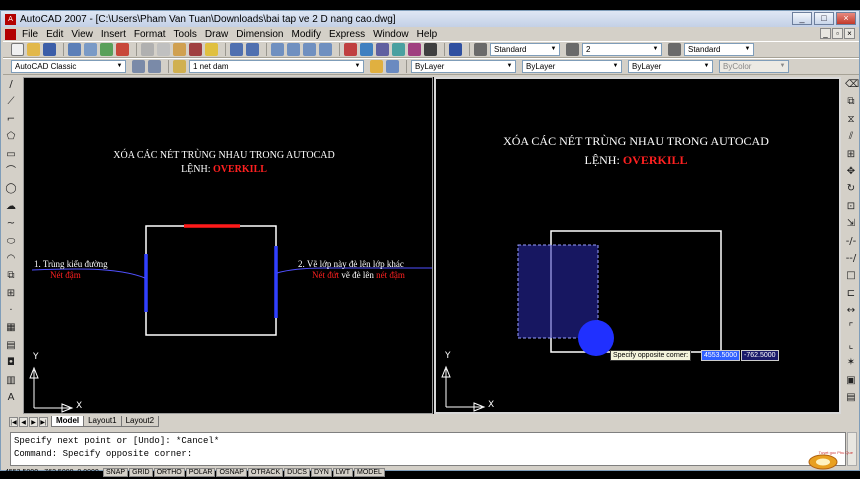 The height and width of the screenshot is (479, 860). What do you see at coordinates (851, 259) in the screenshot?
I see `extend-icon: --/` at bounding box center [851, 259].